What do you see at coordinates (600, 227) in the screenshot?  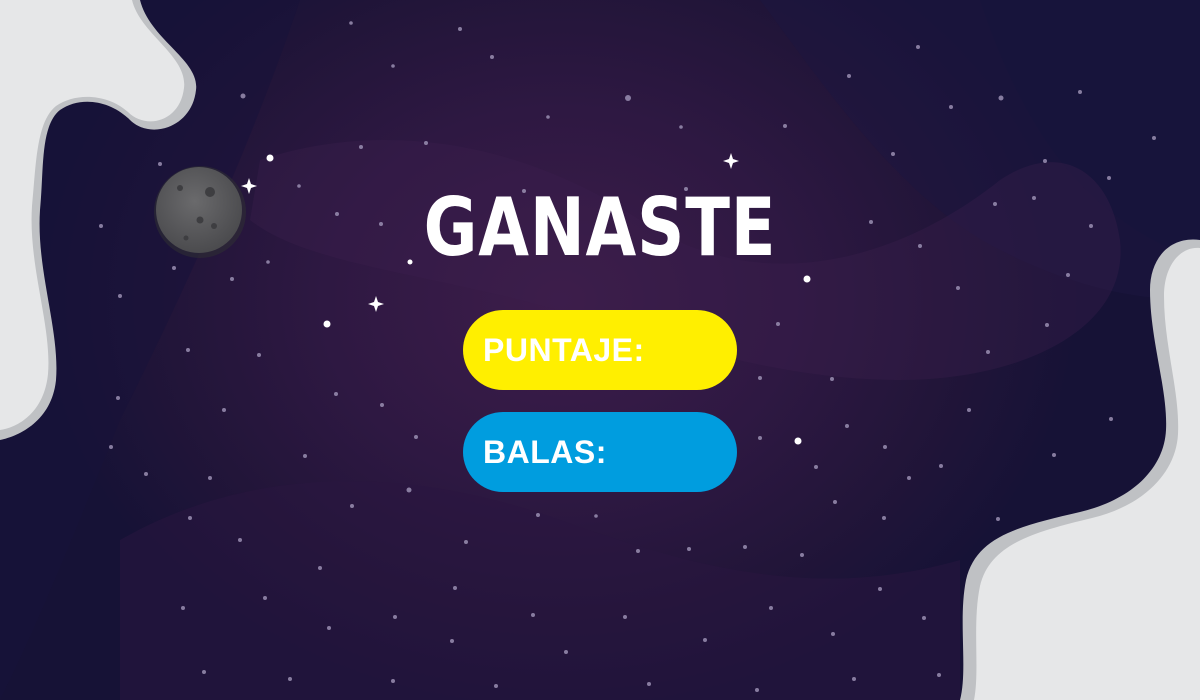 I see `win-title: GANASTE` at bounding box center [600, 227].